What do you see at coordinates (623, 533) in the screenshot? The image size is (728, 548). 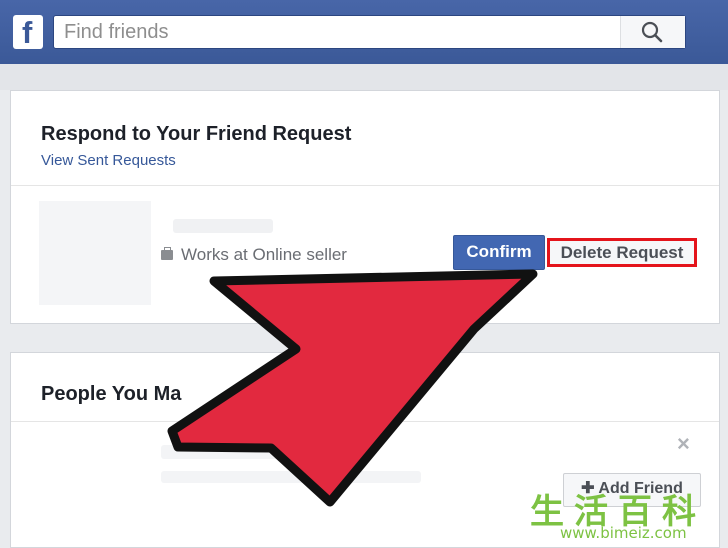 I see `watermark-url: www.bimeiz.com` at bounding box center [623, 533].